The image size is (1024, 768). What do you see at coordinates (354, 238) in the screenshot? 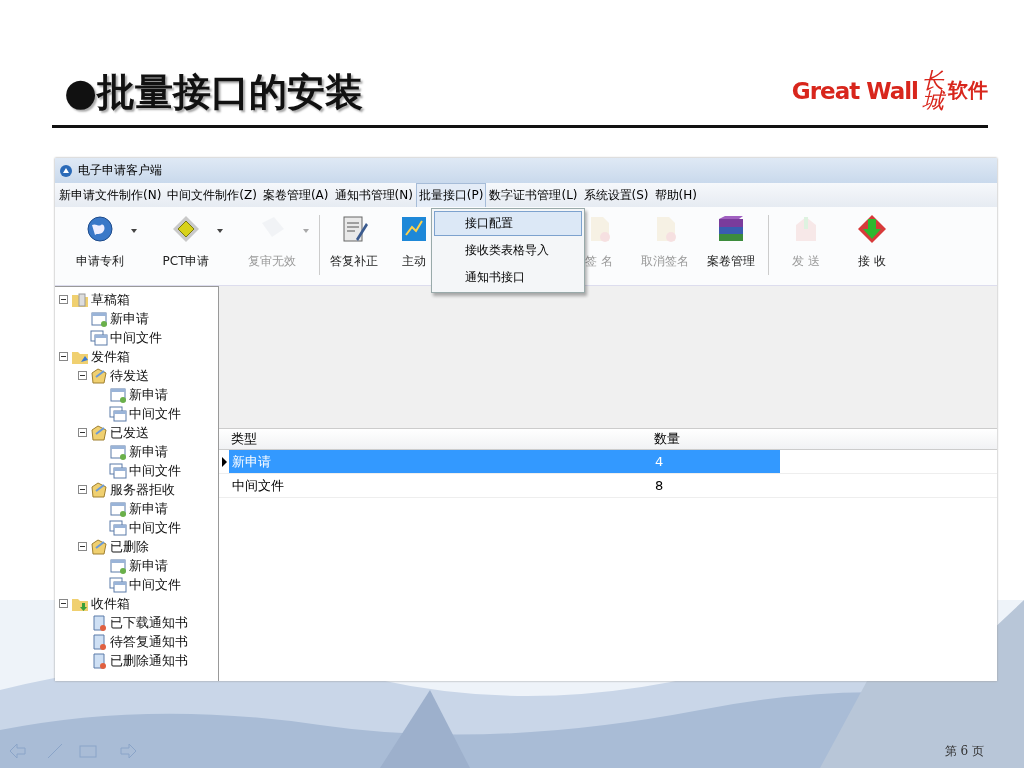
I see `toolbar-button: 答复补正` at bounding box center [354, 238].